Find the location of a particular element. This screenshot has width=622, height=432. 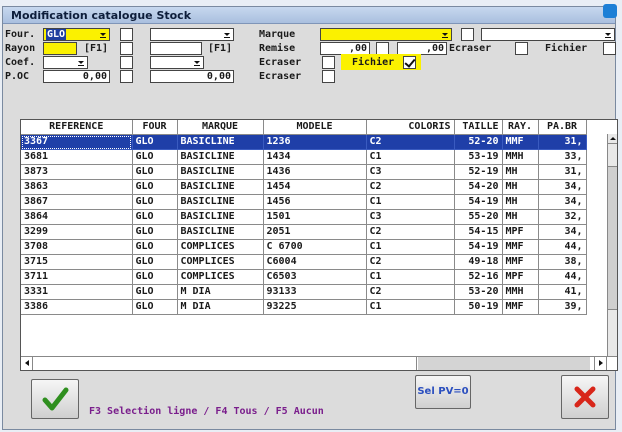

horizontal-scrollbar is located at coordinates (319, 363).